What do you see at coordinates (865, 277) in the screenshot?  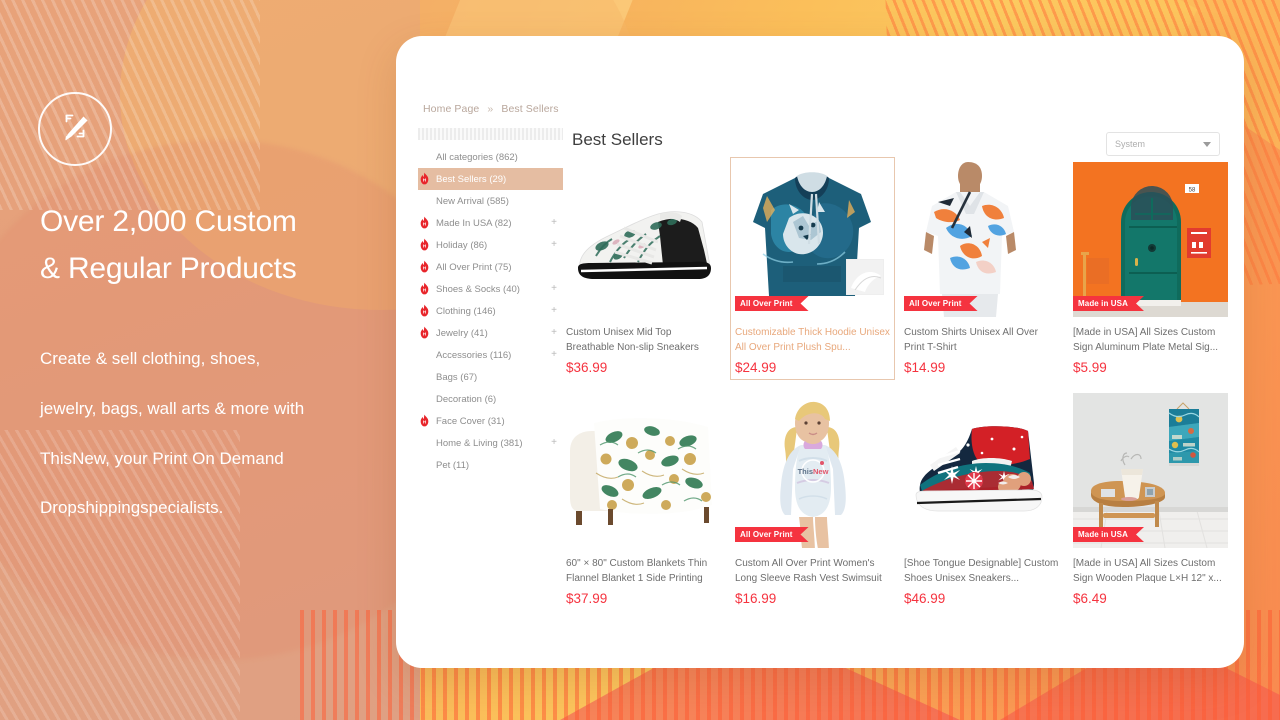 I see `product-color-swatch` at bounding box center [865, 277].